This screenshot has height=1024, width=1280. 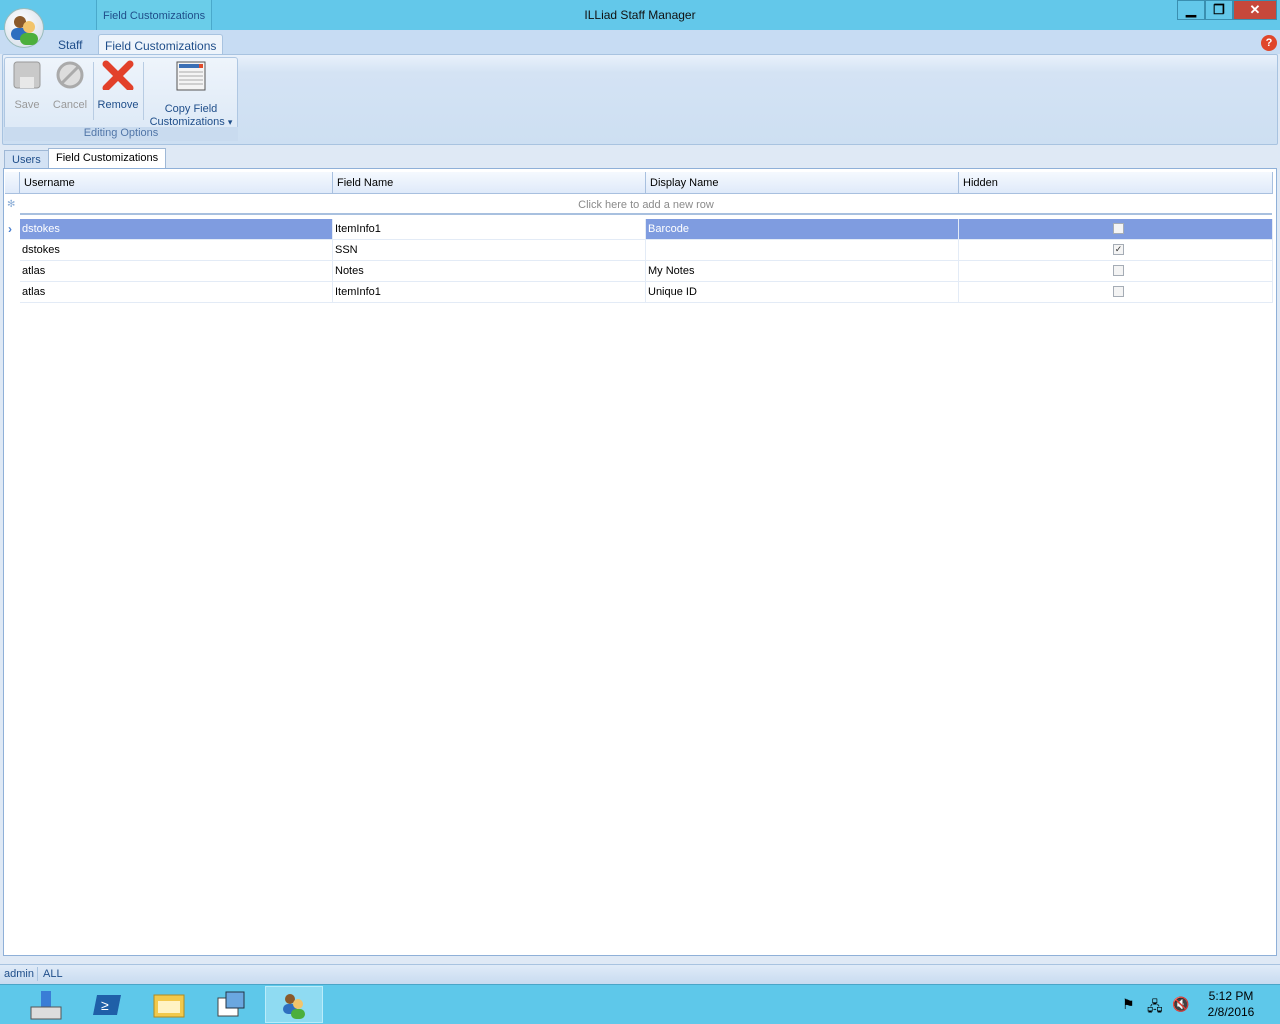 I want to click on remove-button: Remove, so click(x=118, y=85).